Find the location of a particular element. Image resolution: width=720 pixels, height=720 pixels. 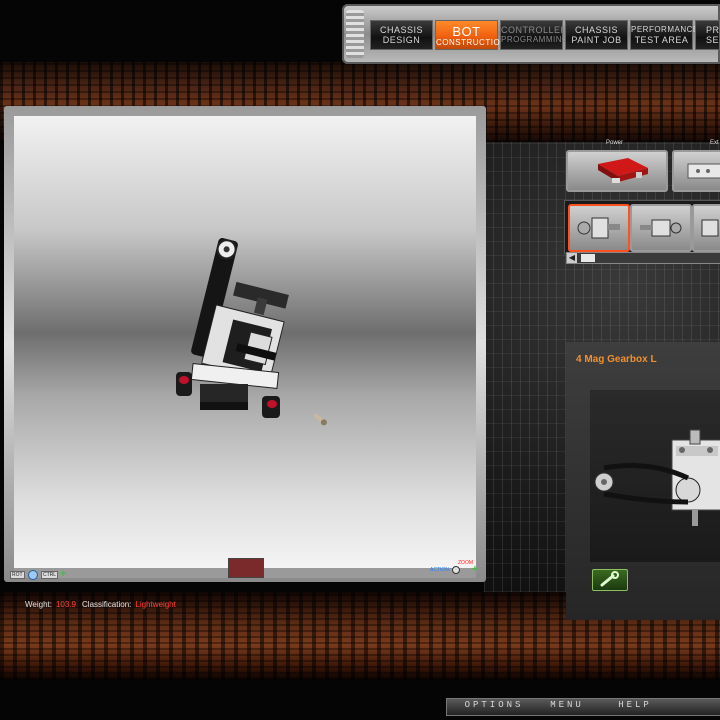

zoom-slider-handle is located at coordinates (456, 570).